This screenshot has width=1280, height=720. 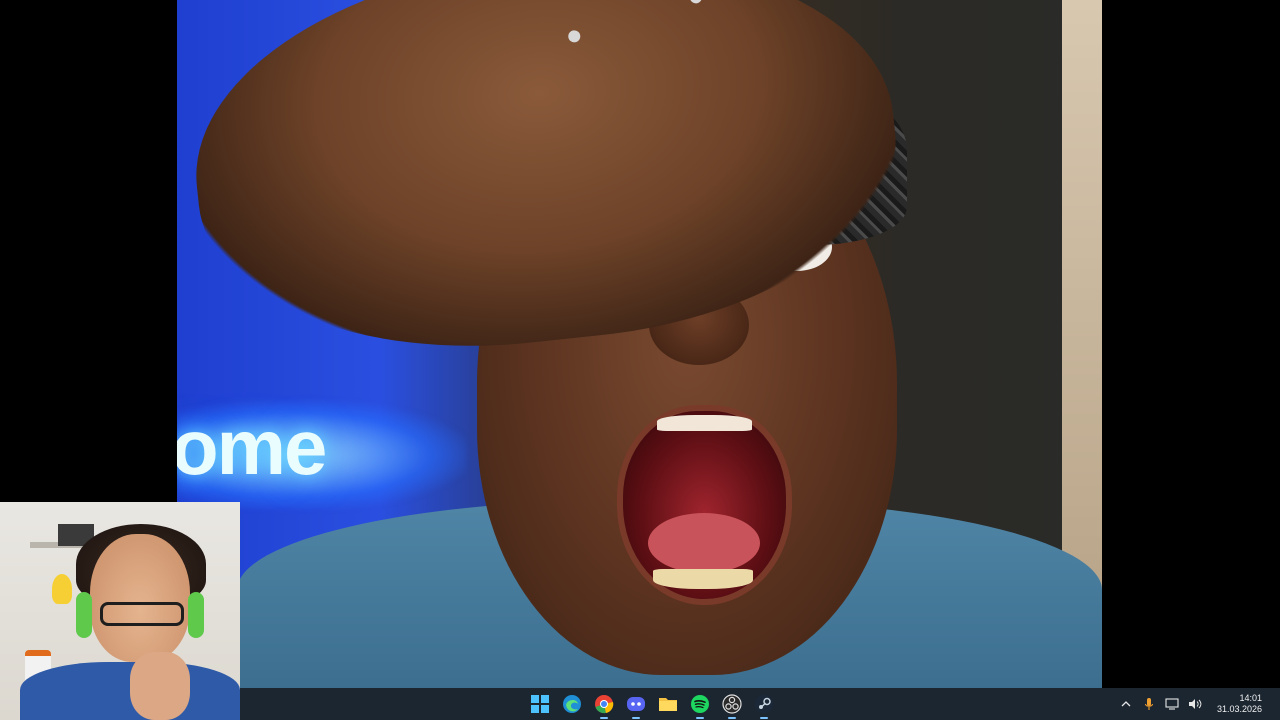 I want to click on chrome-icon, so click(x=604, y=705).